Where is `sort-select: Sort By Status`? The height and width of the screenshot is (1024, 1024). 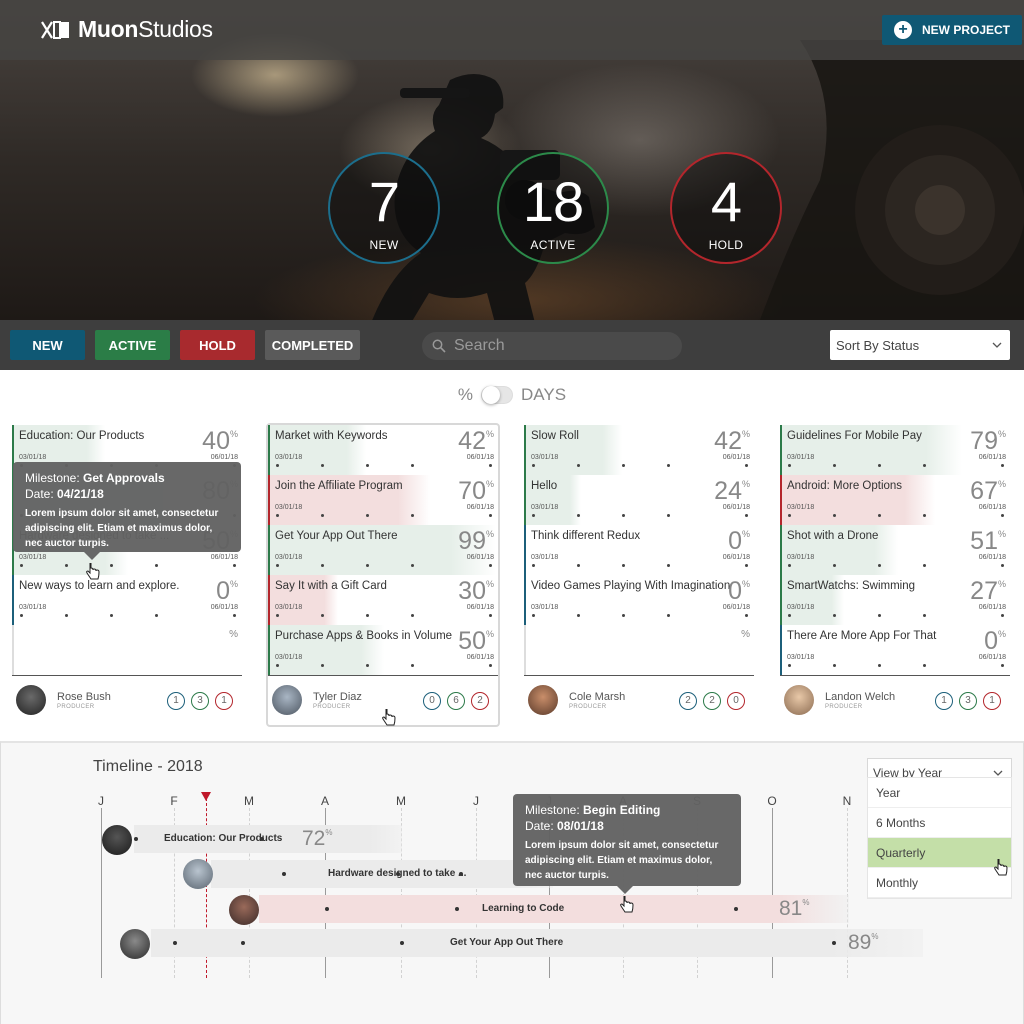
sort-select: Sort By Status is located at coordinates (920, 345).